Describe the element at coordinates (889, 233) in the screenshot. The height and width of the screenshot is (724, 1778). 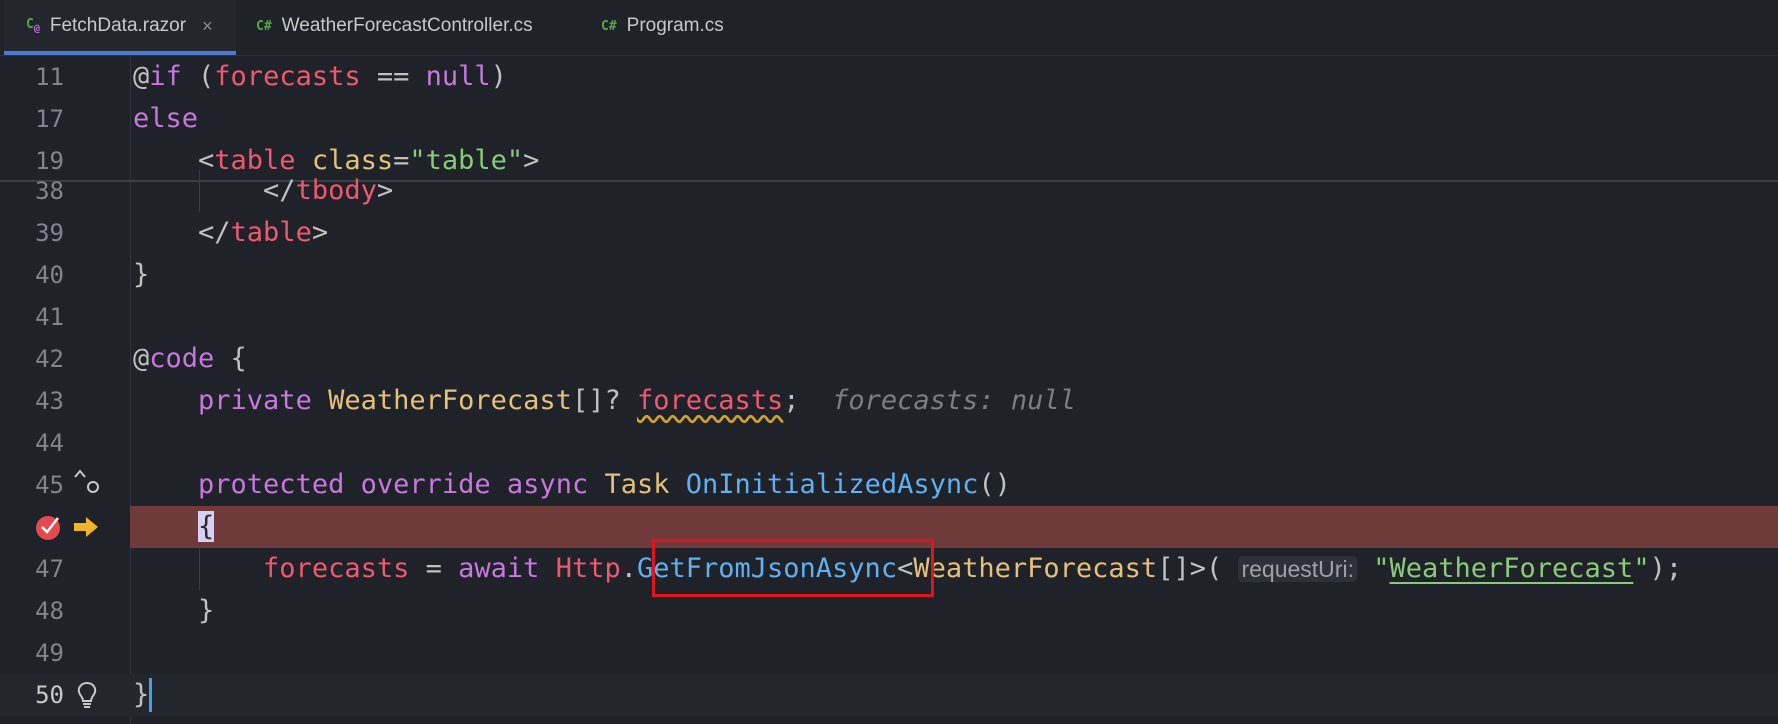
I see `code-line-39: 39 </table>` at that location.